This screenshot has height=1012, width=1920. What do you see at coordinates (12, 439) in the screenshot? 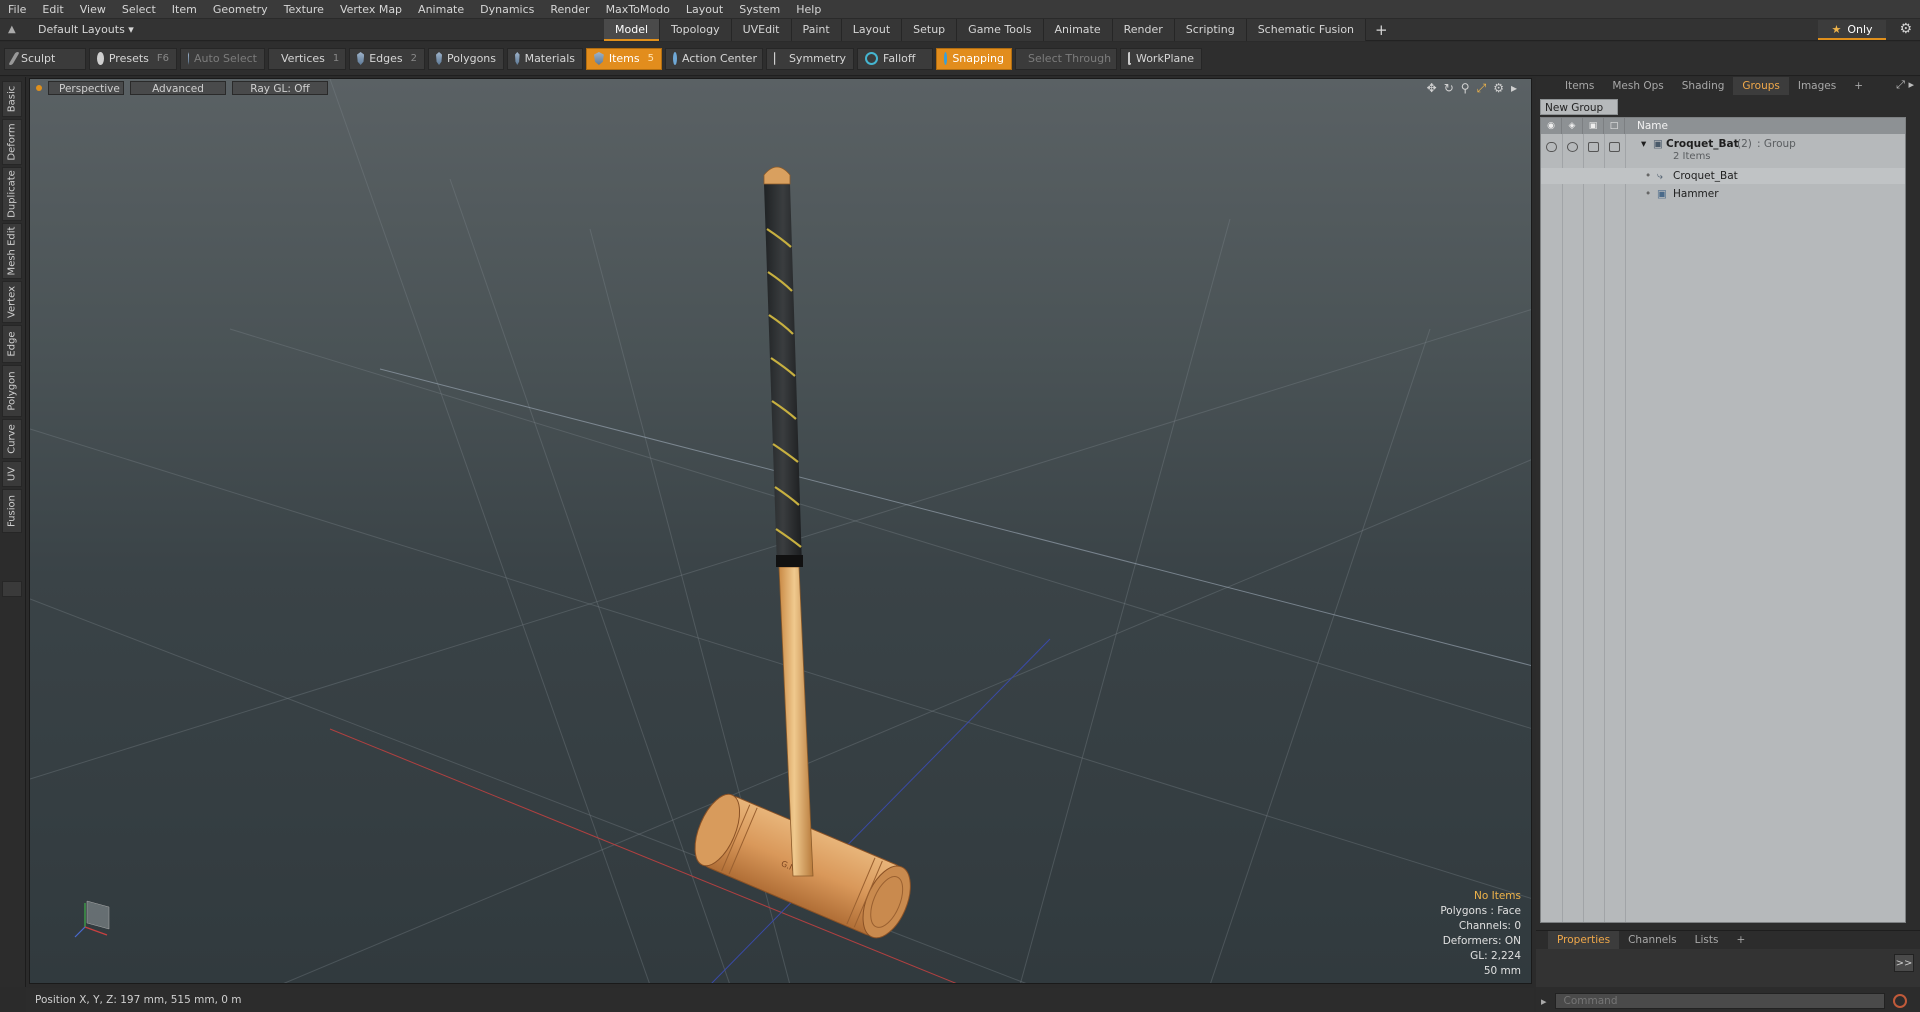
I see `tab-curve: Curve` at bounding box center [12, 439].